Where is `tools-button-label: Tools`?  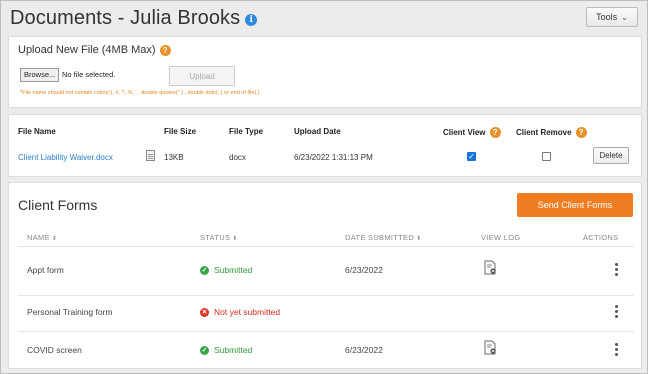
tools-button-label: Tools is located at coordinates (607, 17).